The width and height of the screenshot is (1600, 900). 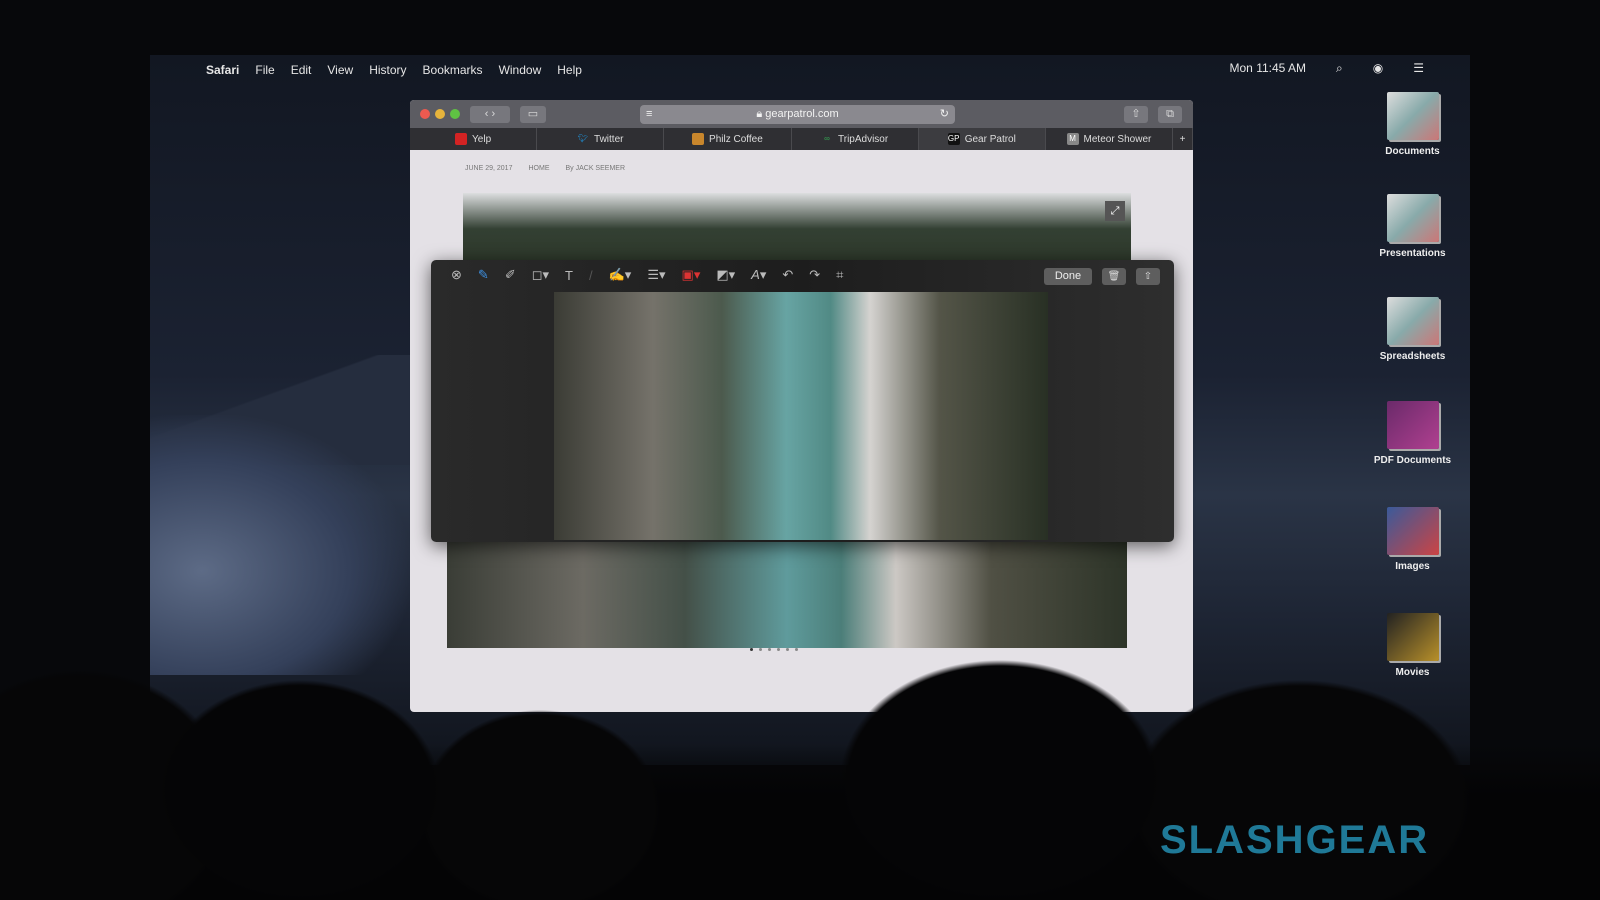 I want to click on new-tab-button: +, so click(x=1183, y=139).